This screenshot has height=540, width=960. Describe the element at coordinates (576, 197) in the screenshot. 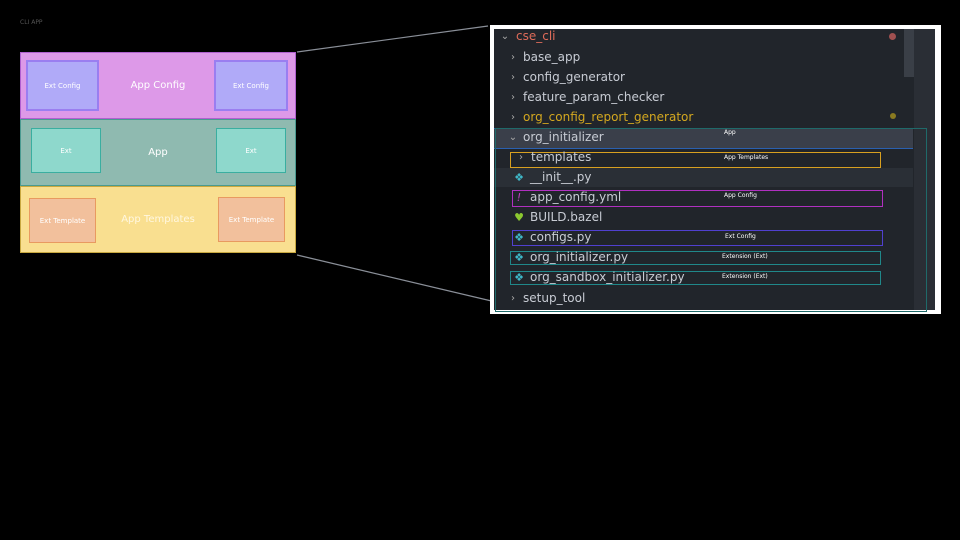

I see `item-label: app_config.yml` at that location.